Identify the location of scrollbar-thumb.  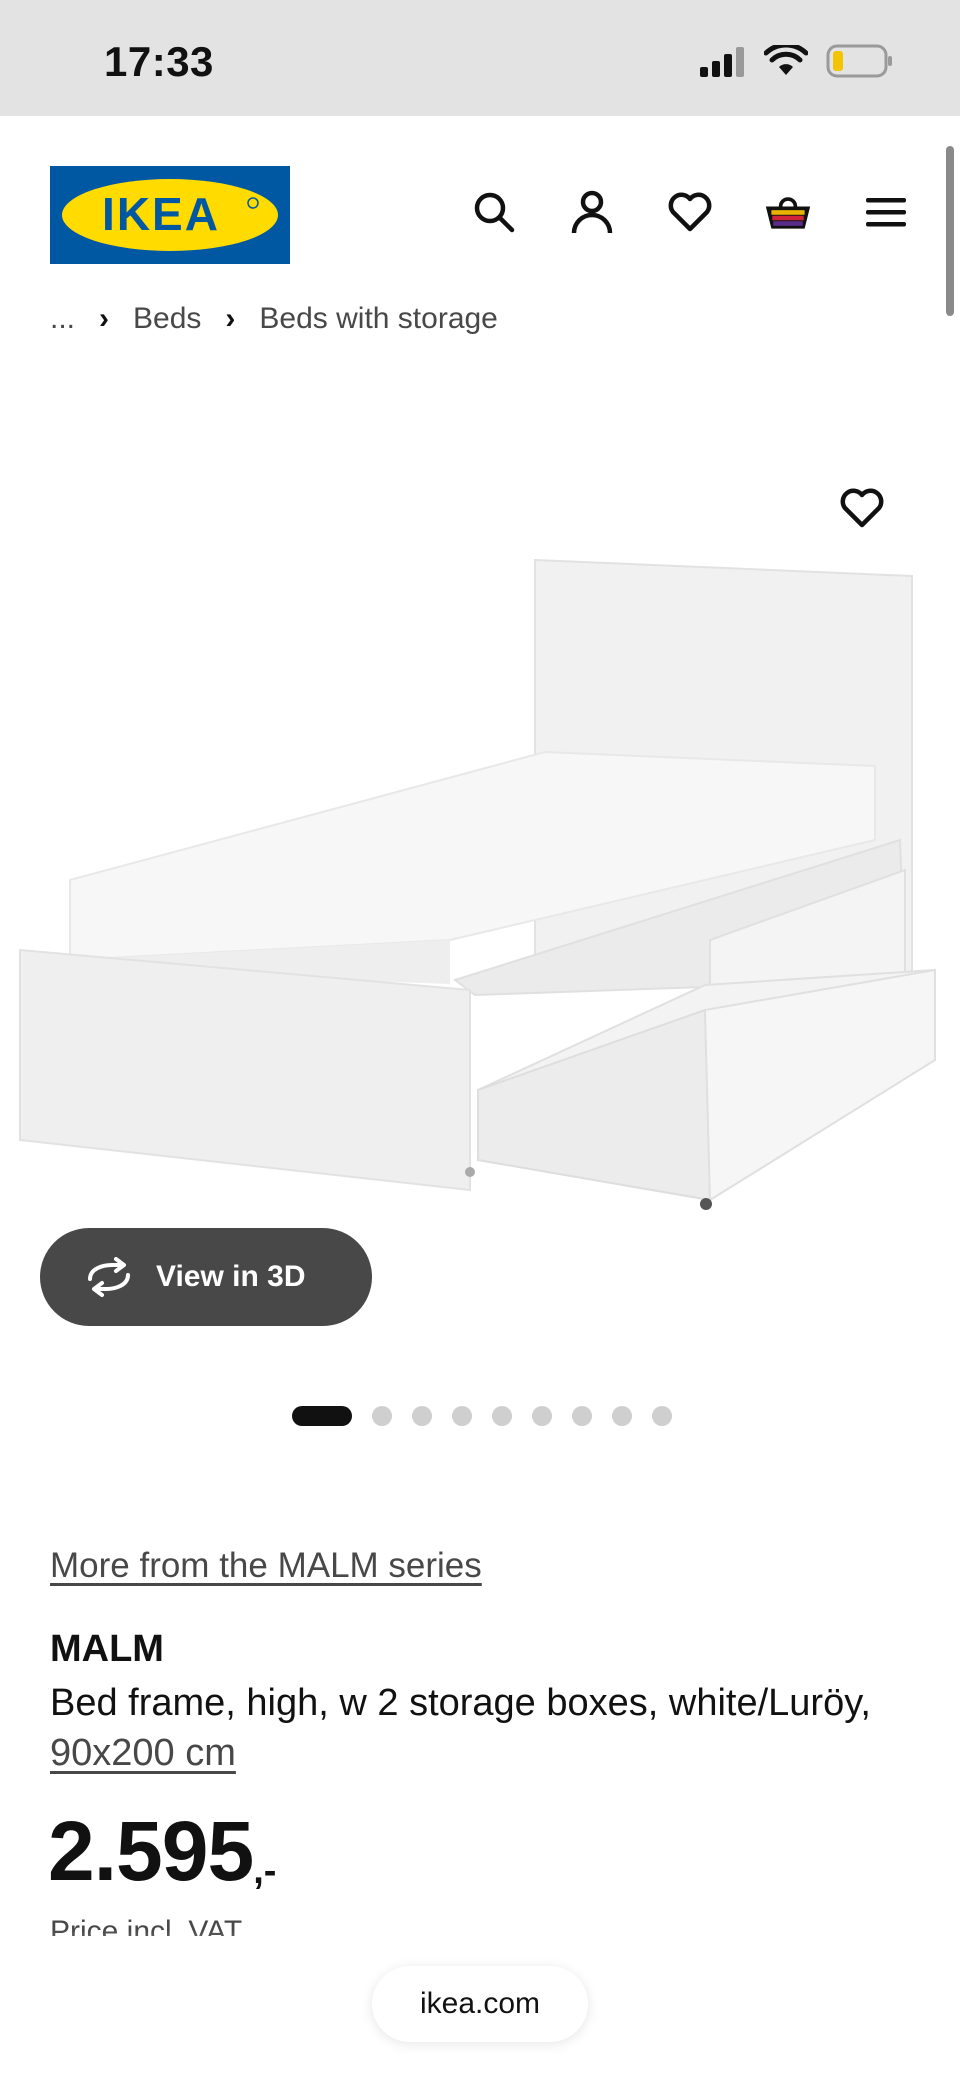
(950, 231).